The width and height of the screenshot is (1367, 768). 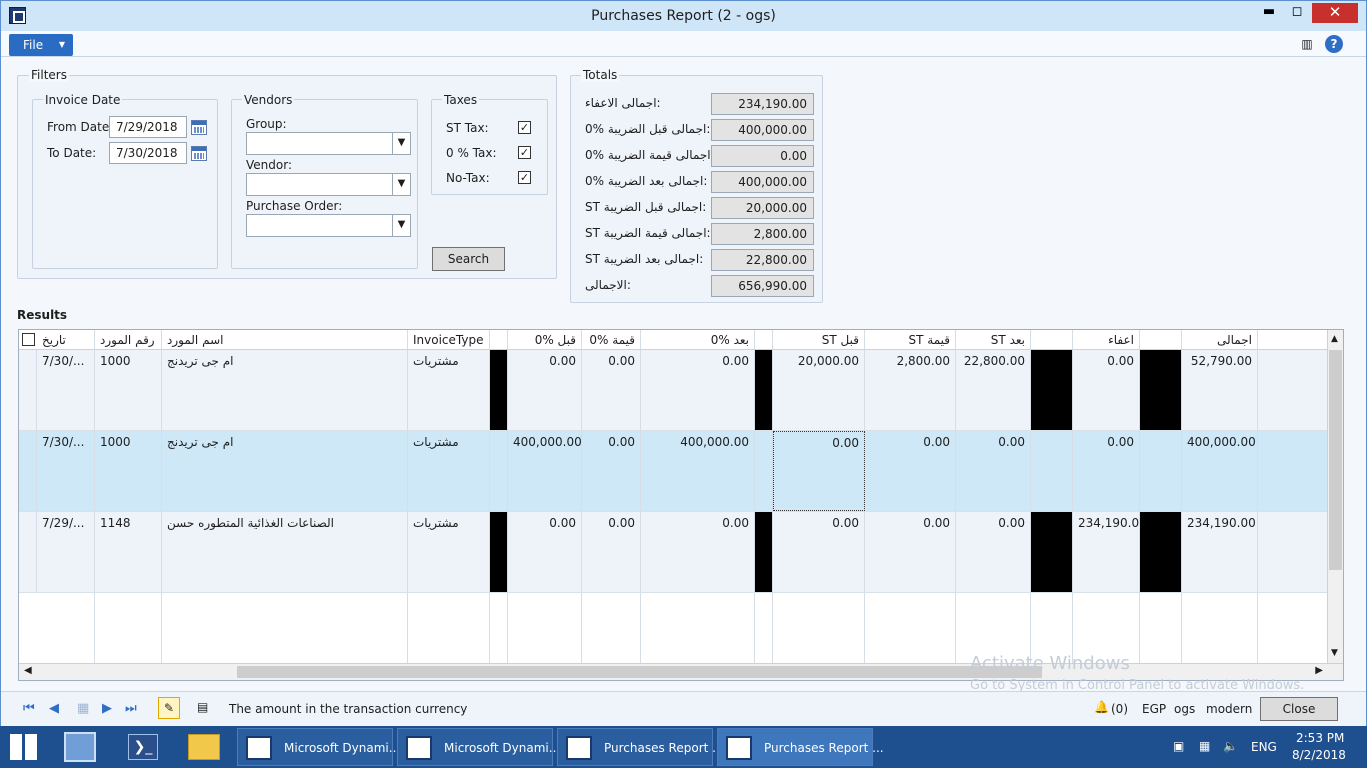 What do you see at coordinates (524, 127) in the screenshot?
I see `st-tax-checkbox: ✓` at bounding box center [524, 127].